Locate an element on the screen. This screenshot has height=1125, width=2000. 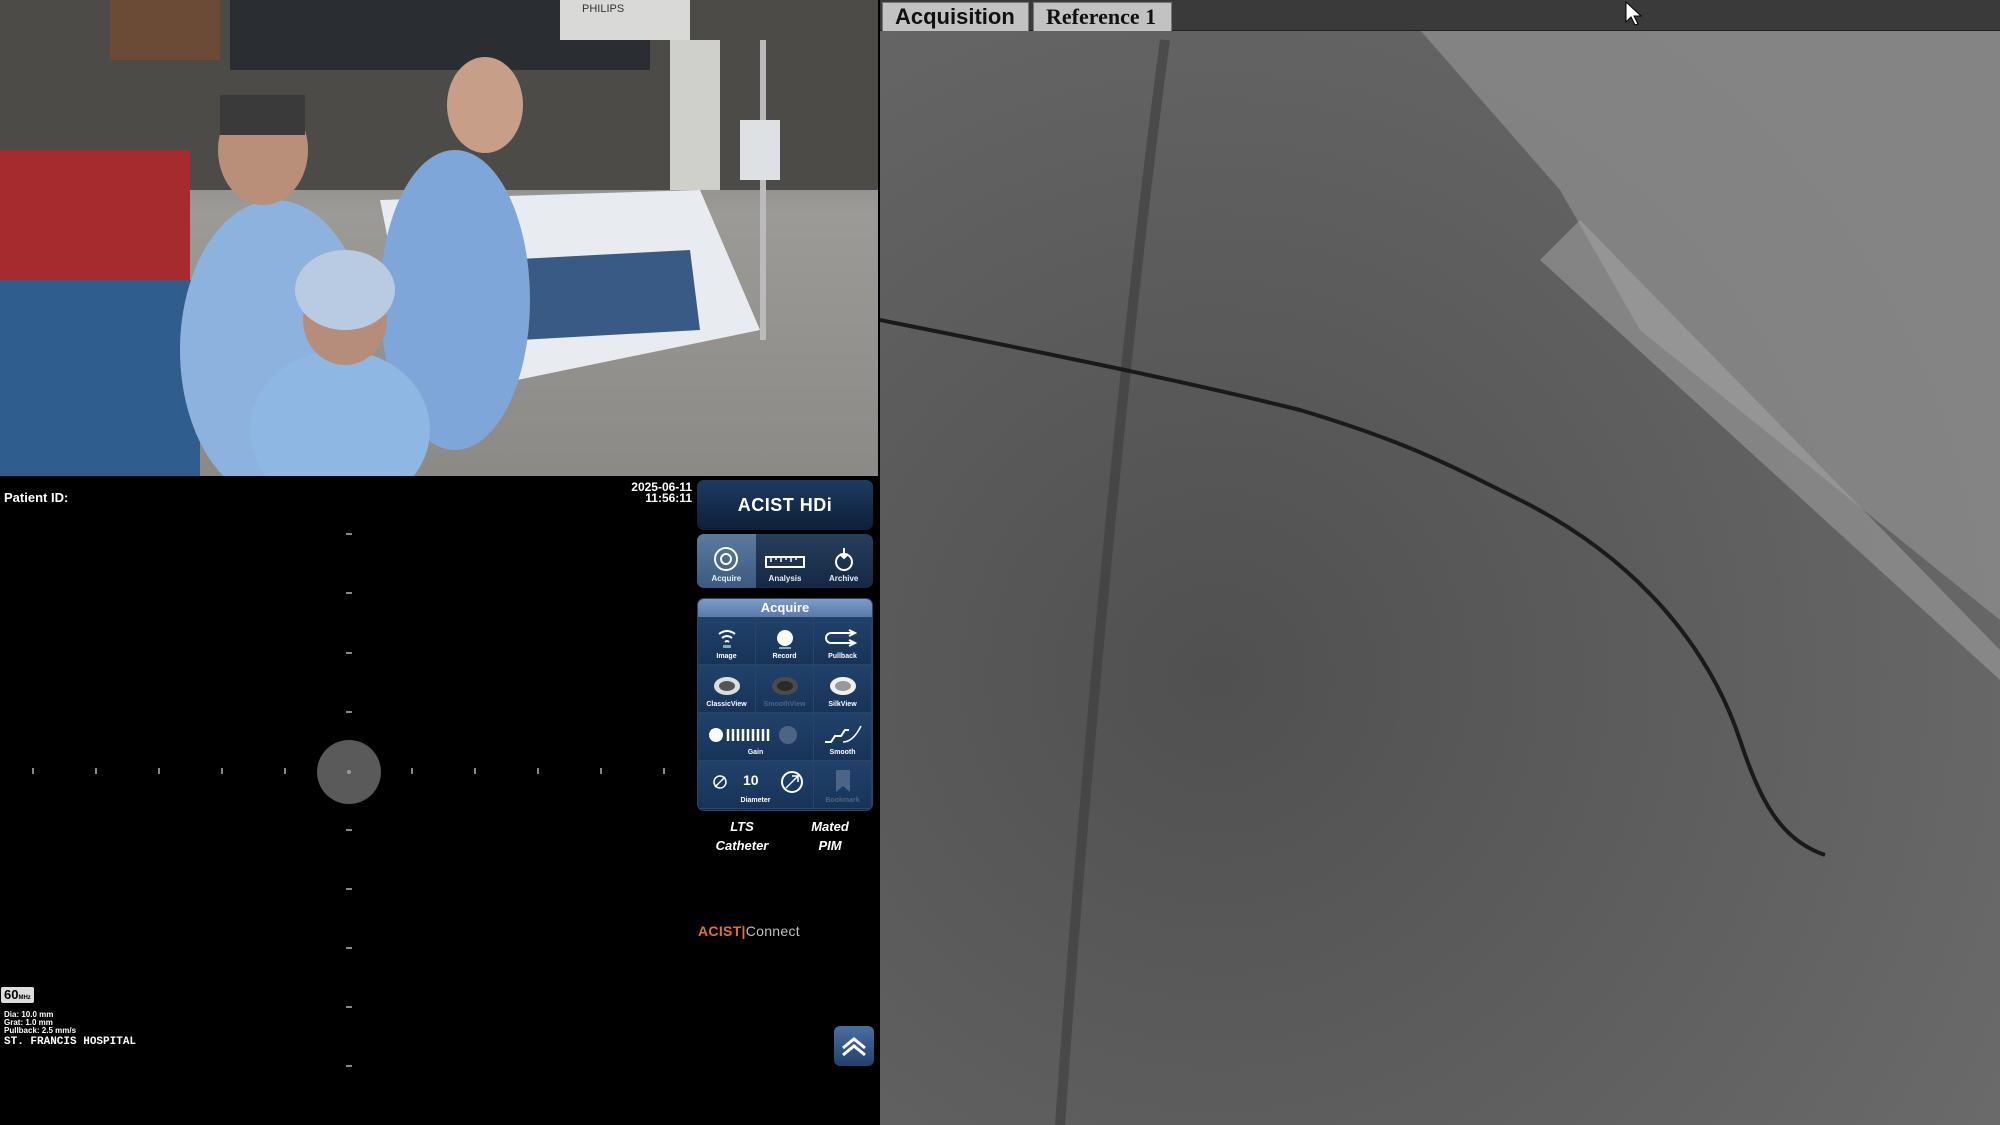
classicview-button: ClassicView is located at coordinates (727, 689).